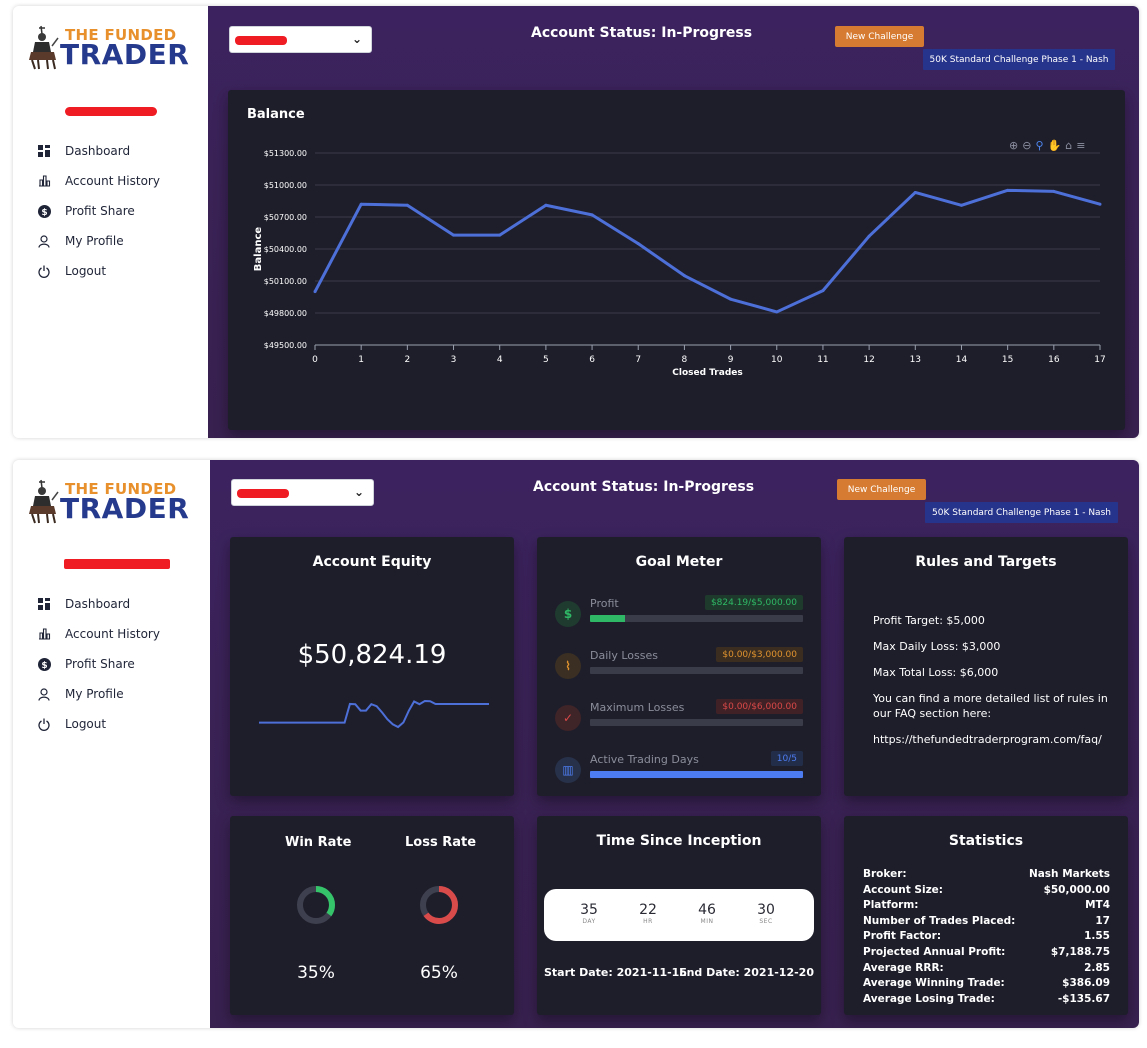 The height and width of the screenshot is (1048, 1147). I want to click on stat-key: Account Size:, so click(903, 889).